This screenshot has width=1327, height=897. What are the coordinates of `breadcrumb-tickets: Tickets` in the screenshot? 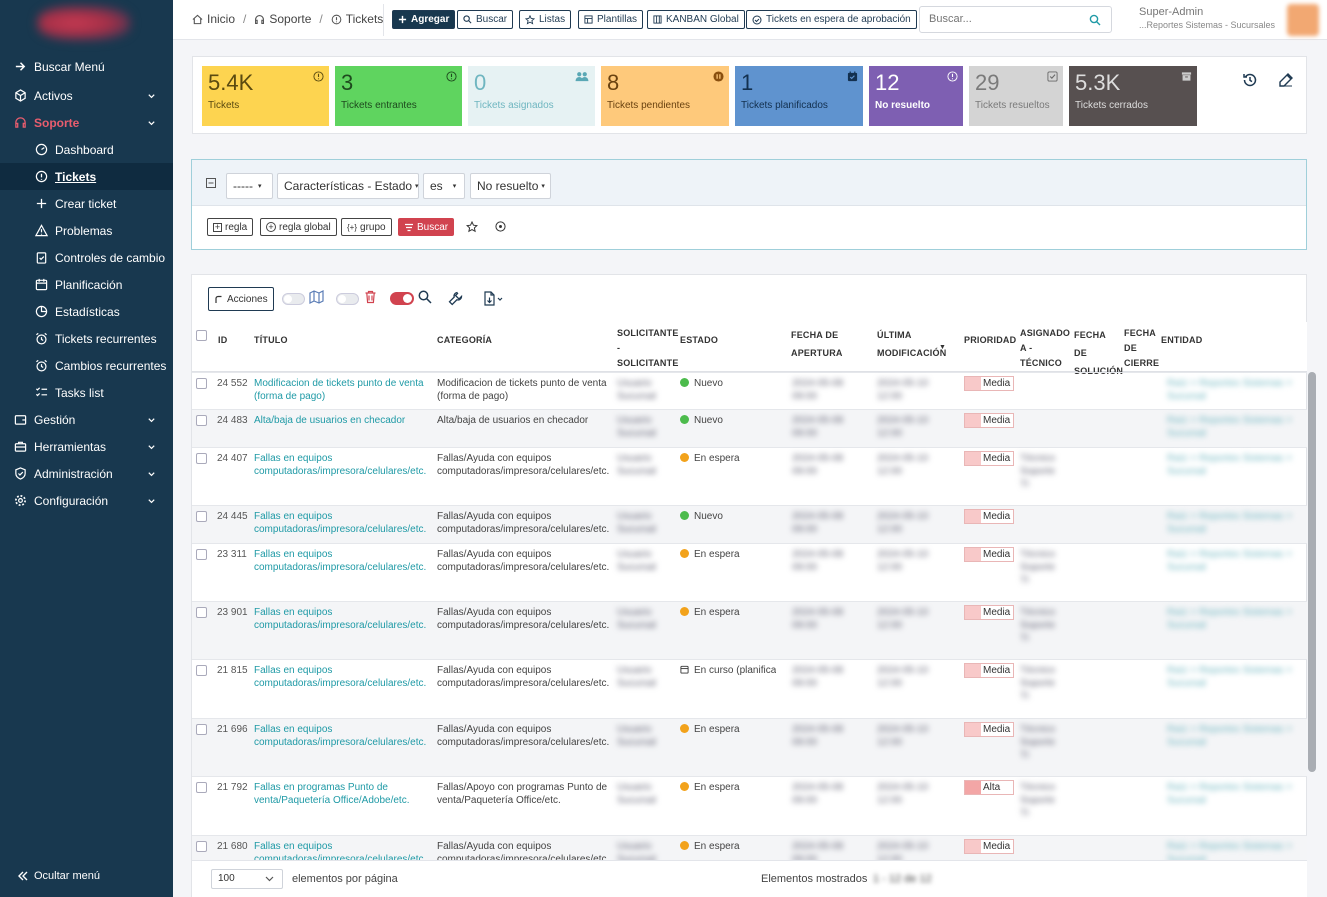 It's located at (365, 19).